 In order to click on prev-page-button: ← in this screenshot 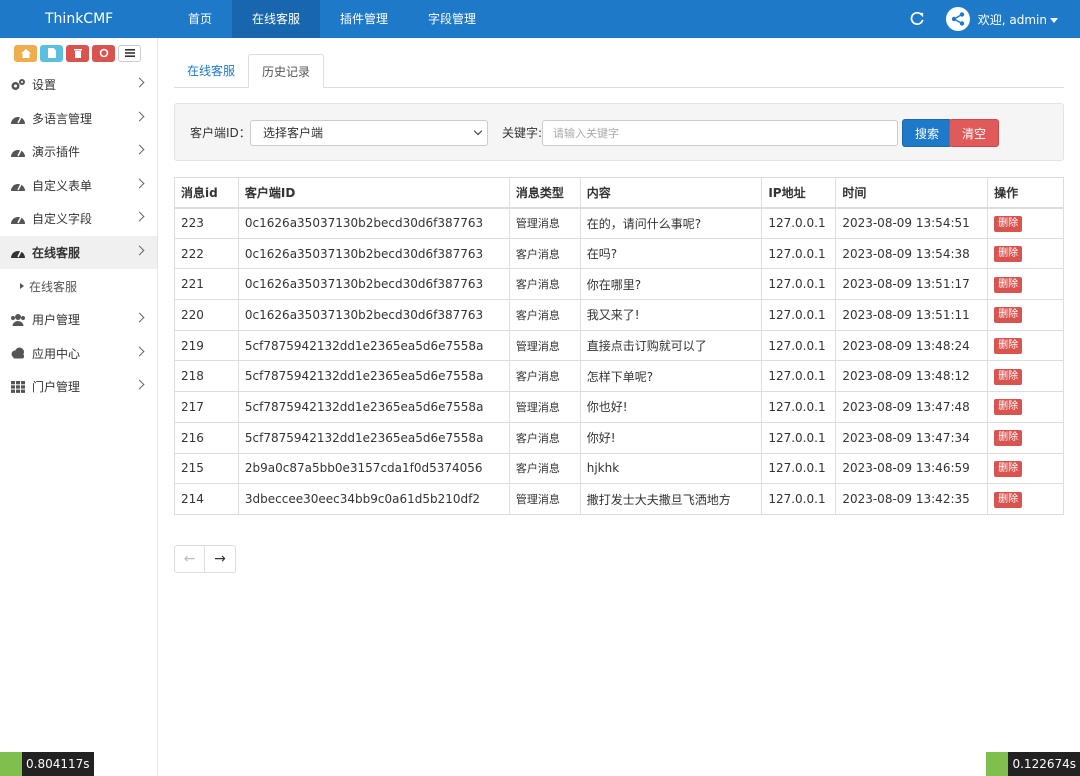, I will do `click(189, 559)`.